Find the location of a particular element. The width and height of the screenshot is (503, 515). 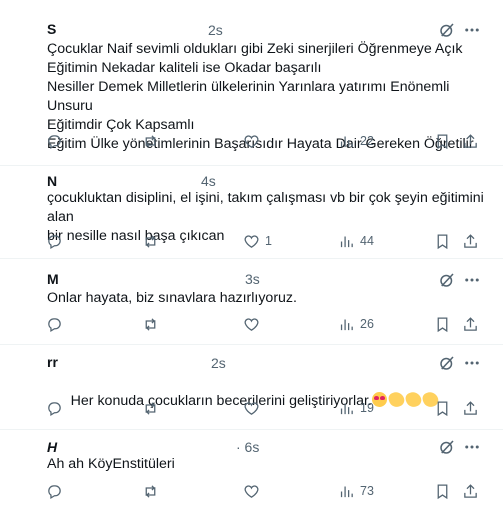

action-bar: 73 is located at coordinates (251, 491).